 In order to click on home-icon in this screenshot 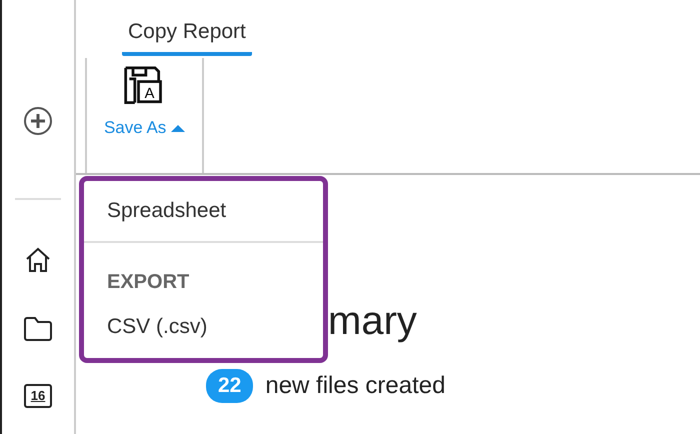, I will do `click(38, 260)`.